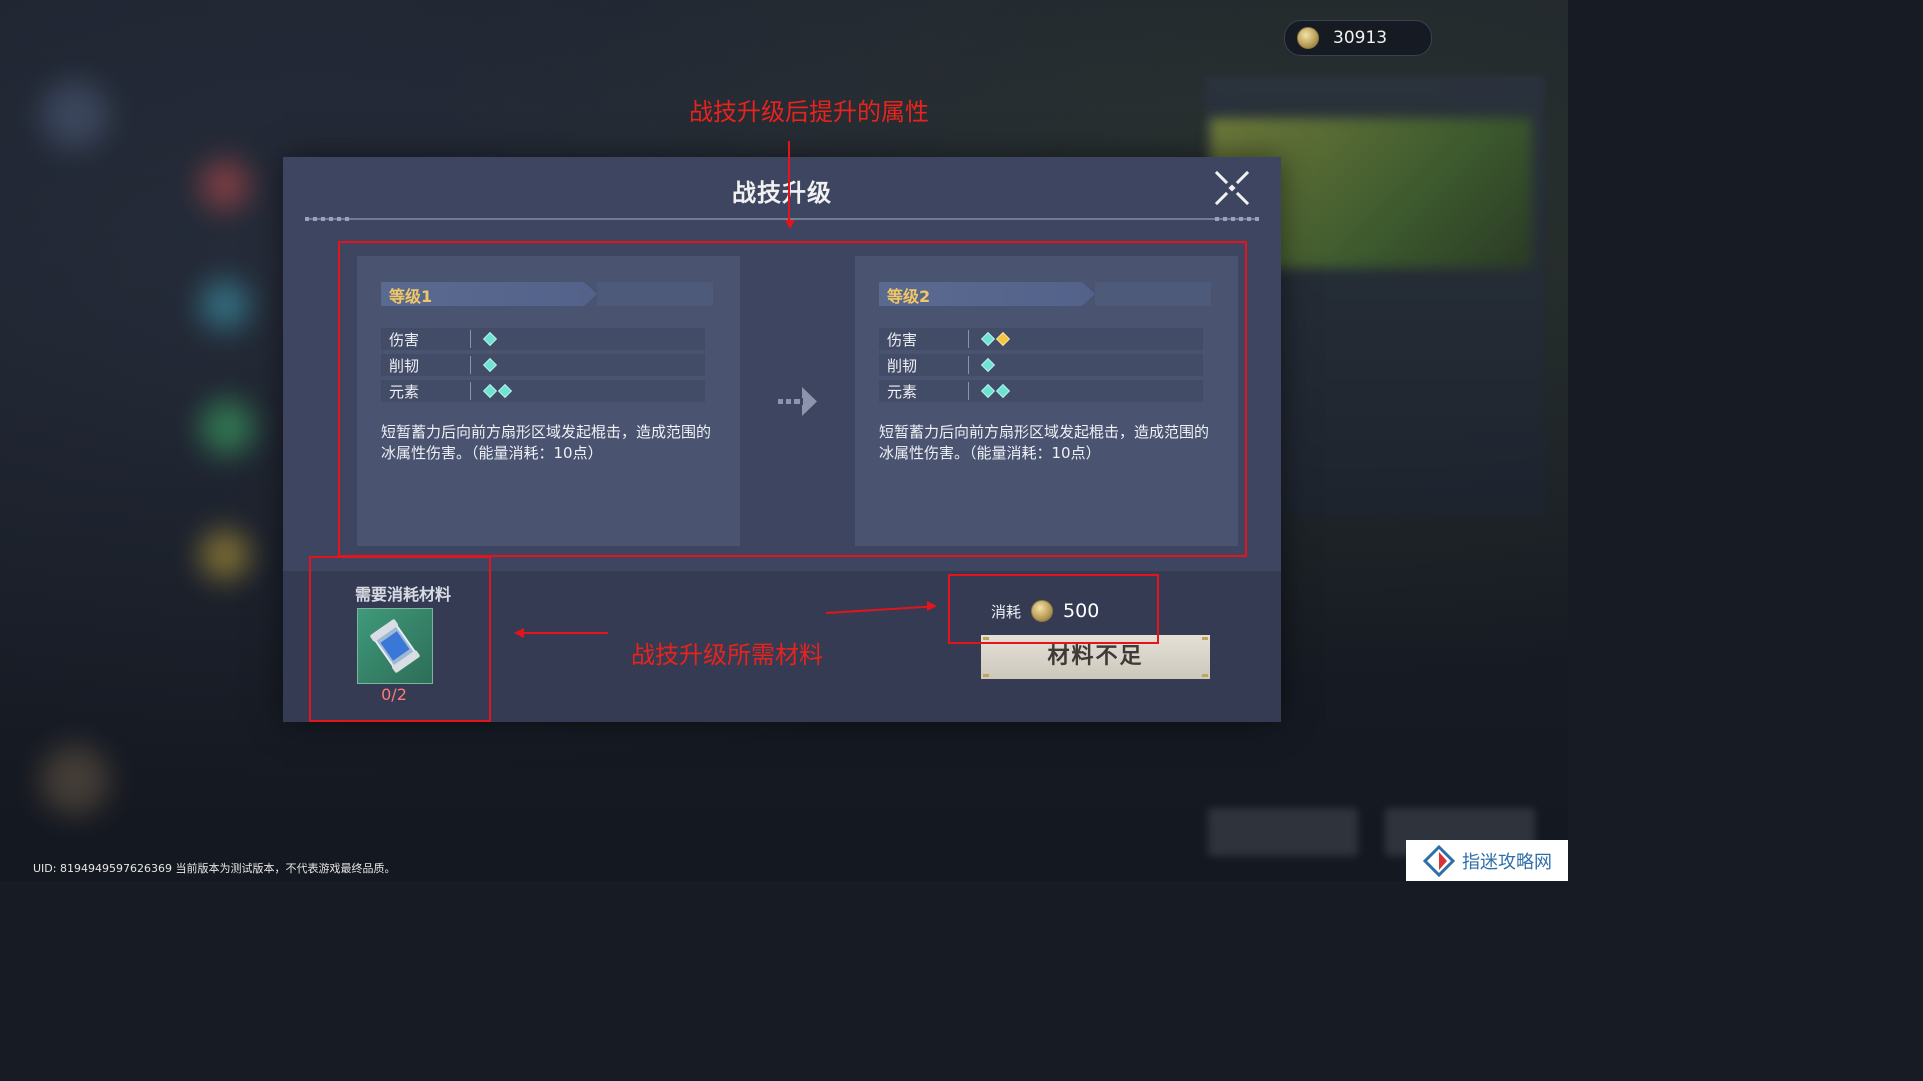 The height and width of the screenshot is (1081, 1923). What do you see at coordinates (1507, 862) in the screenshot?
I see `watermark-text: 指迷攻略网` at bounding box center [1507, 862].